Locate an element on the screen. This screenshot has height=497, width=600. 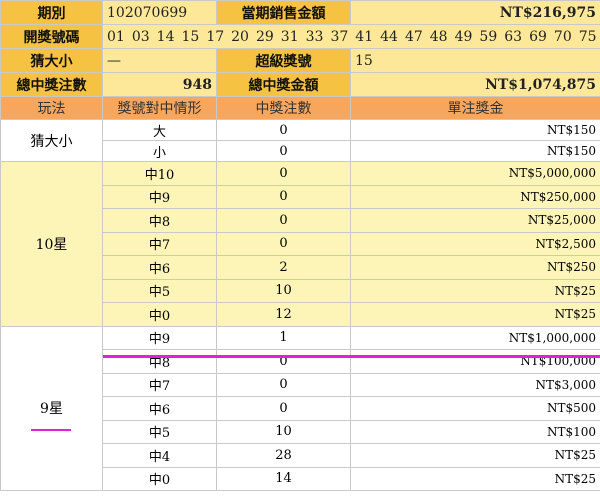
drawn-number: 17 is located at coordinates (215, 36).